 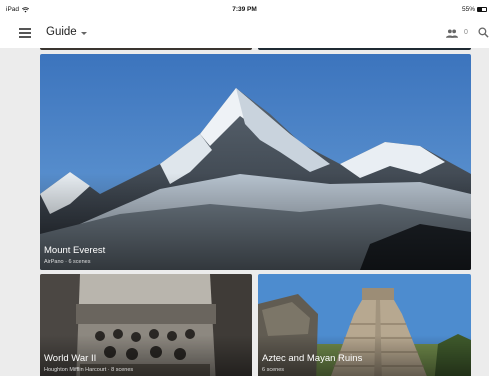 I want to click on hamburger-menu-icon, so click(x=25, y=33).